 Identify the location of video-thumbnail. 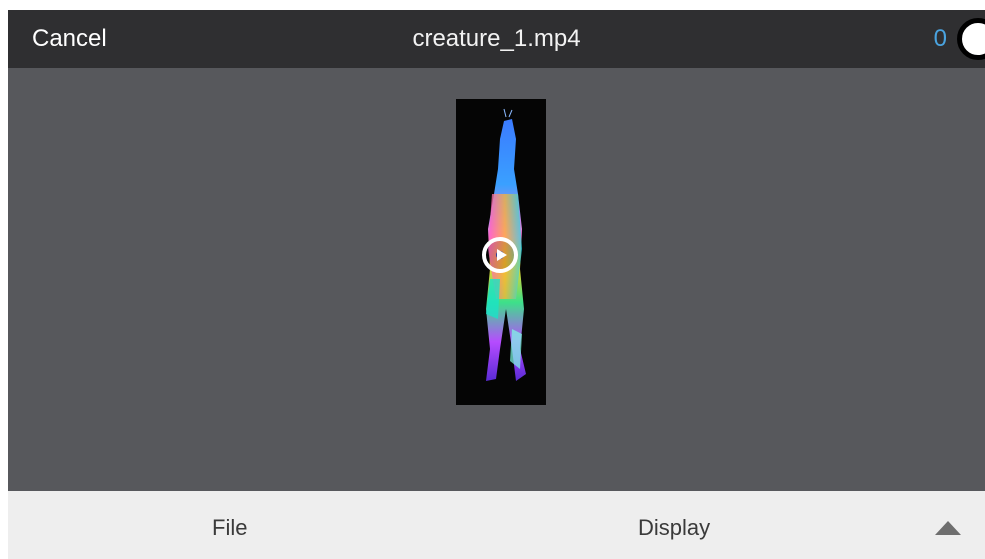
(501, 252).